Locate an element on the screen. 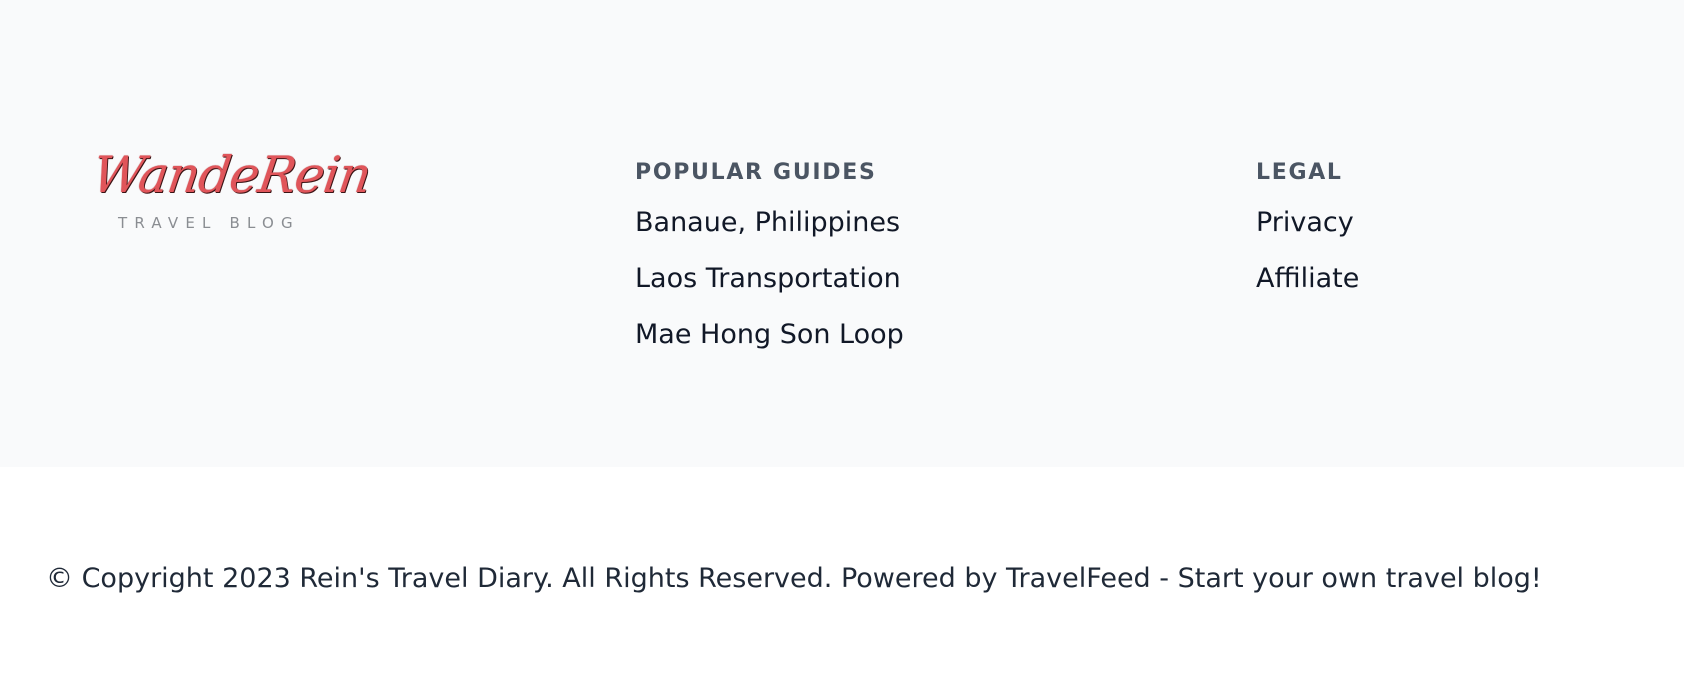  guide-link-laos-transportation: Laos Transportation is located at coordinates (768, 278).